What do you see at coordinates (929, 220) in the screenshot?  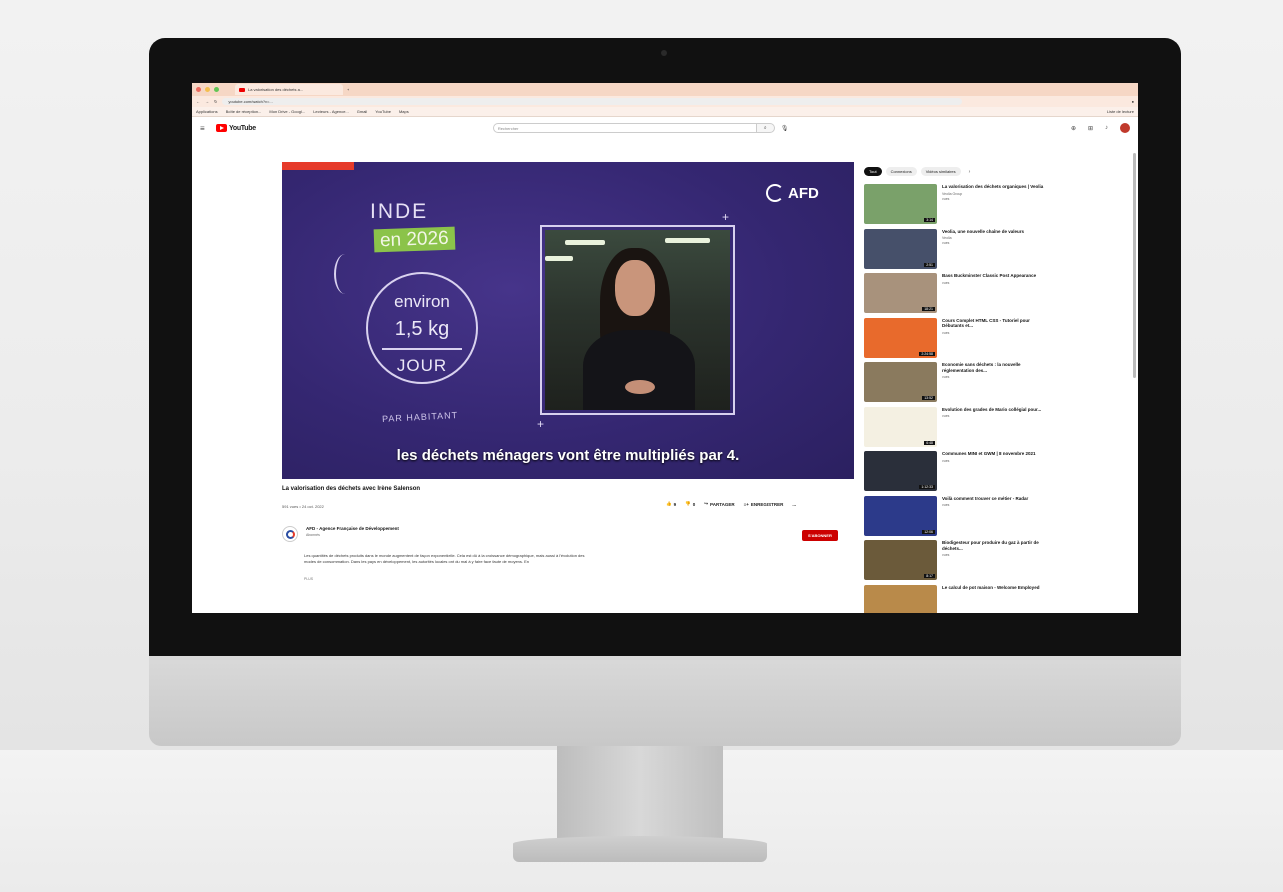 I see `duration-badge: 3:14` at bounding box center [929, 220].